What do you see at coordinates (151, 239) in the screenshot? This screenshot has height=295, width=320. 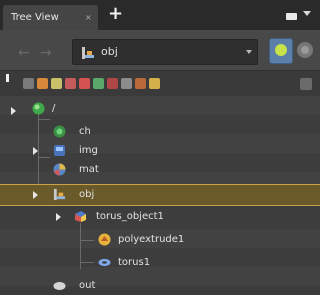 I see `tree-item-label: polyextrude1` at bounding box center [151, 239].